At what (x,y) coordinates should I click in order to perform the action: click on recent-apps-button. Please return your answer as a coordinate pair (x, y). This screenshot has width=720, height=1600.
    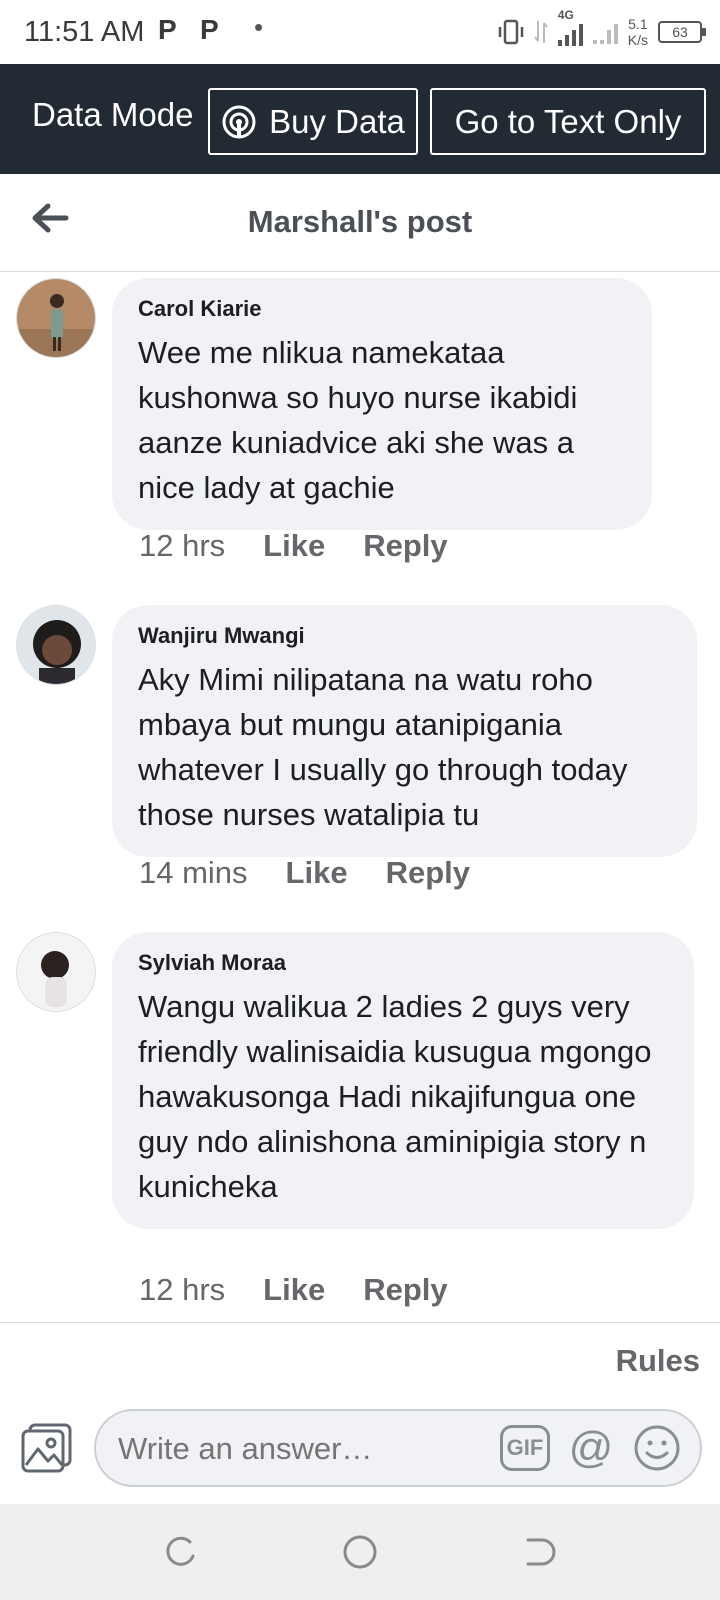
    Looking at the image, I should click on (180, 1552).